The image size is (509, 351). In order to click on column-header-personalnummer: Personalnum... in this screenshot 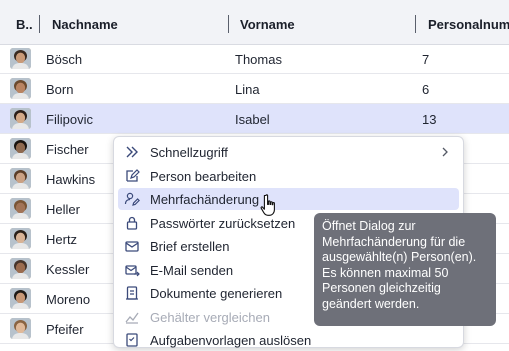, I will do `click(468, 24)`.